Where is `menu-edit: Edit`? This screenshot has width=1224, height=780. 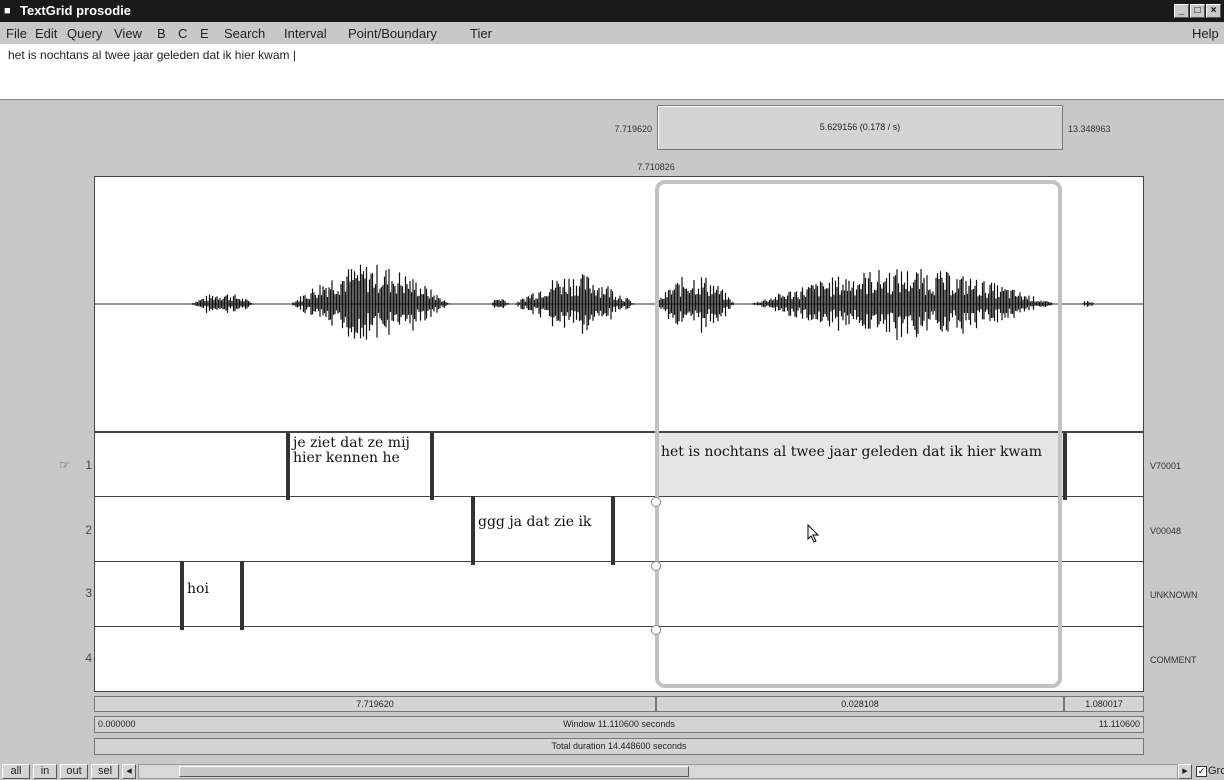 menu-edit: Edit is located at coordinates (46, 33).